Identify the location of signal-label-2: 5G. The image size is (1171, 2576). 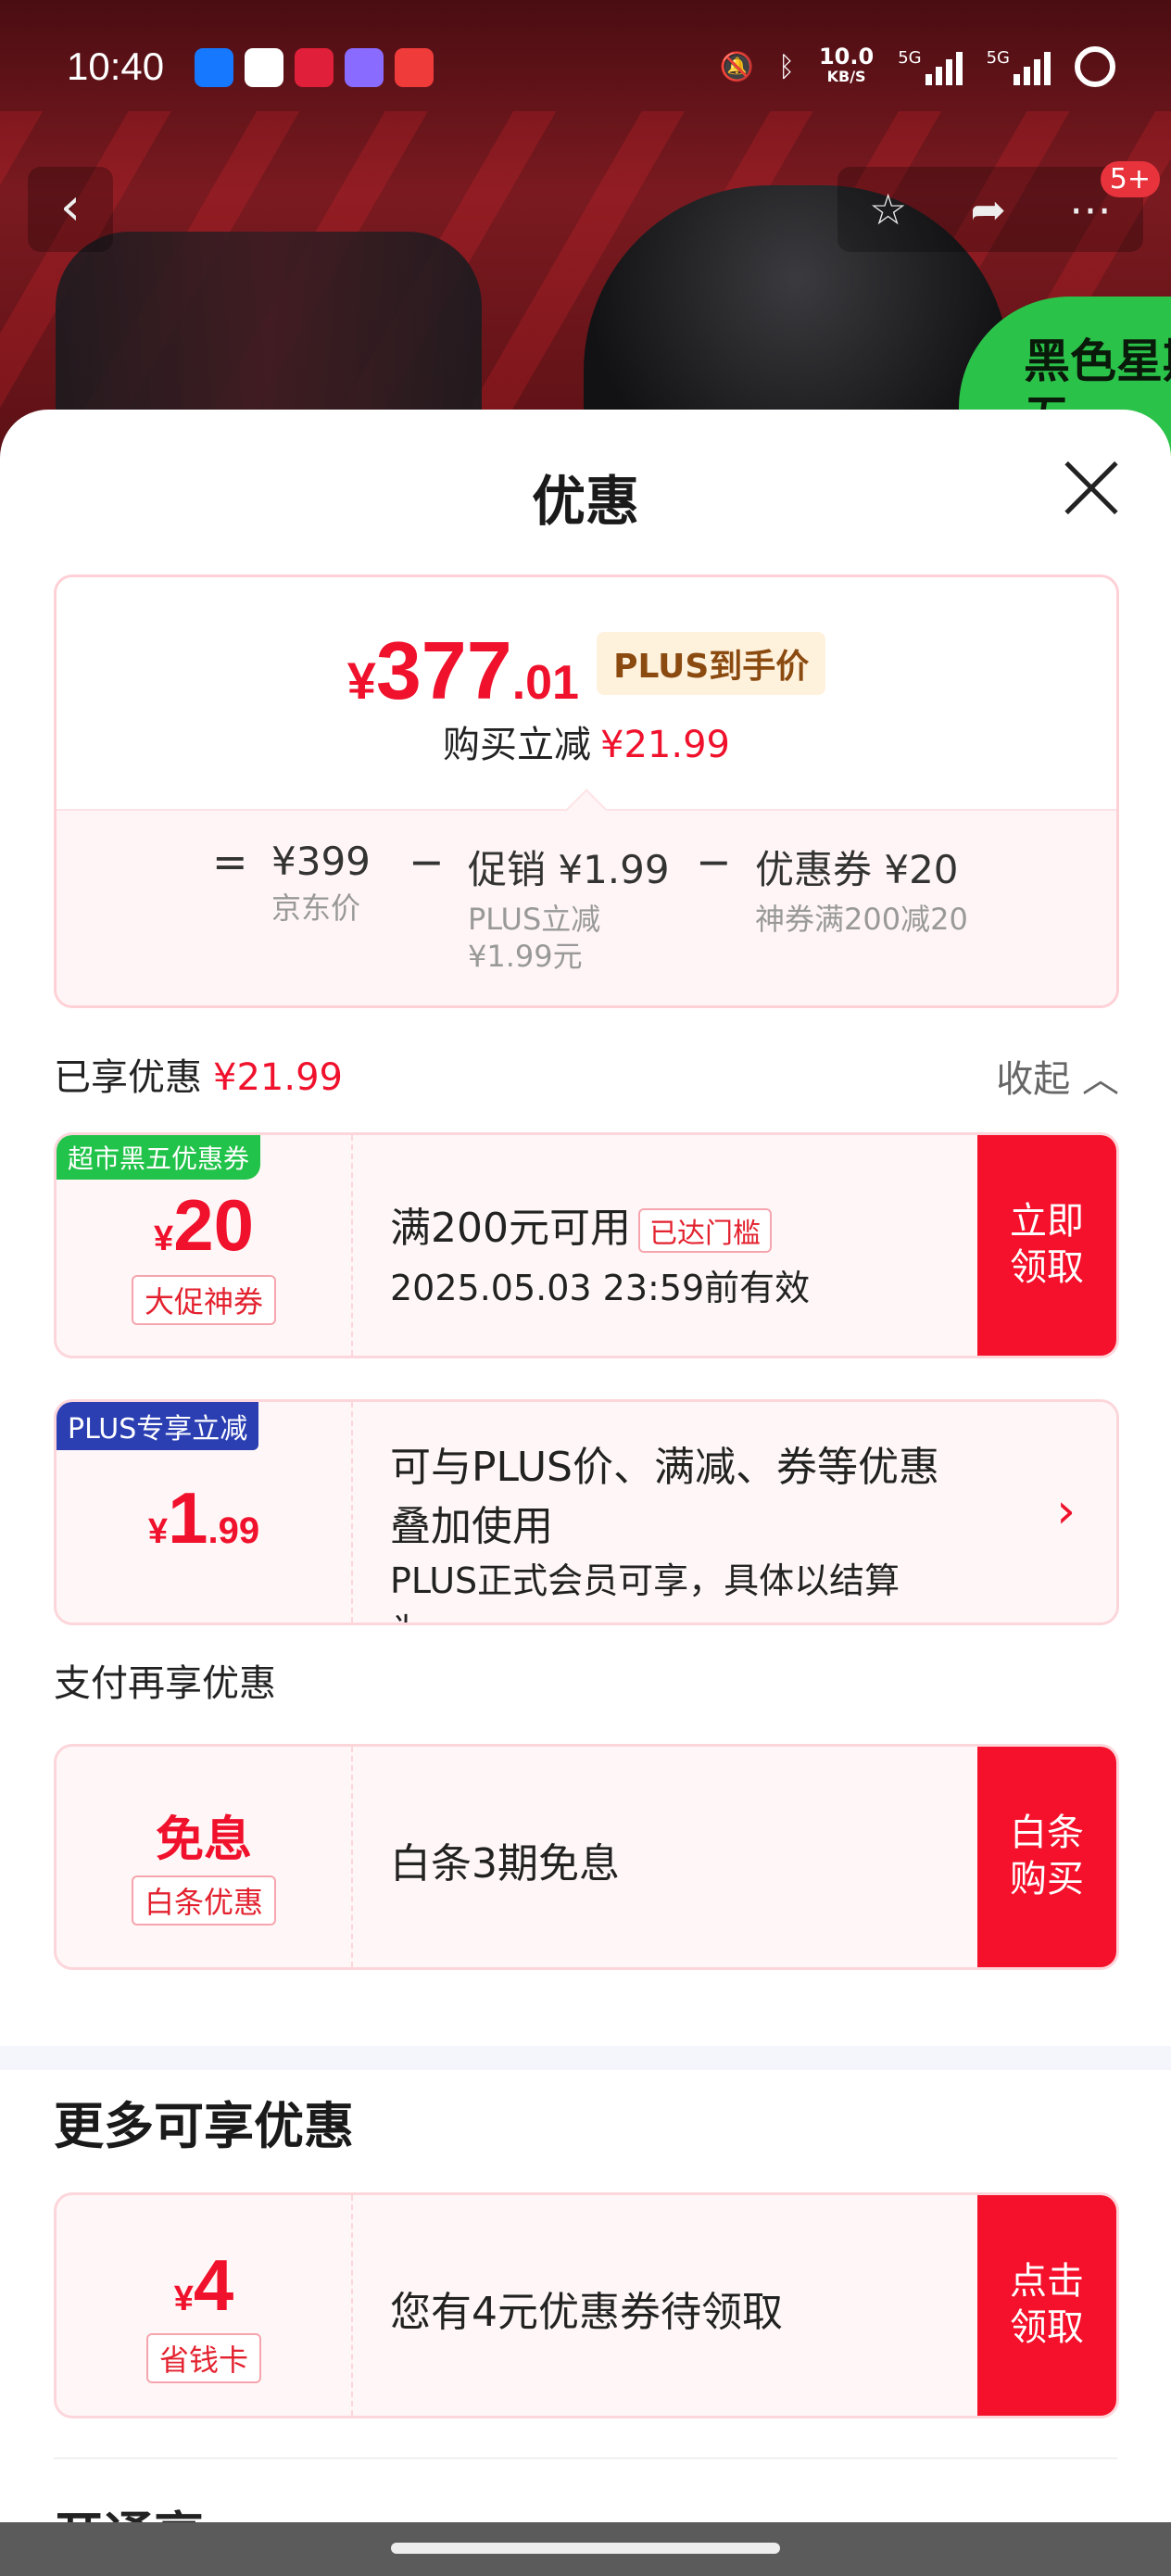
(998, 58).